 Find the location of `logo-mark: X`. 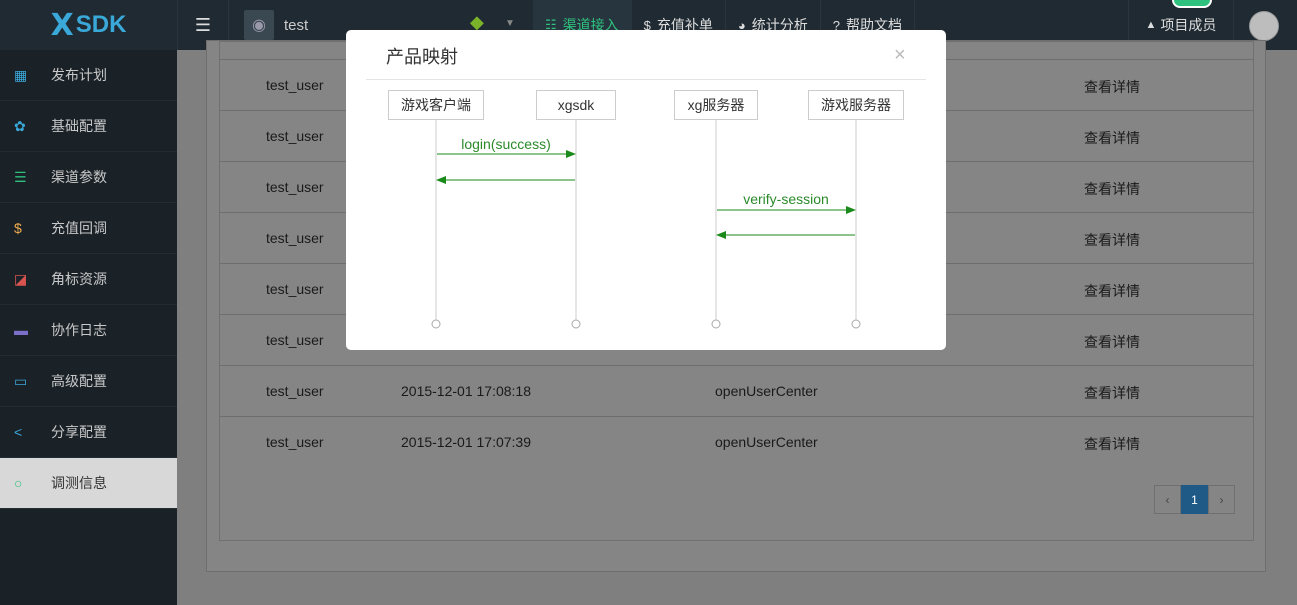

logo-mark: X is located at coordinates (62, 25).